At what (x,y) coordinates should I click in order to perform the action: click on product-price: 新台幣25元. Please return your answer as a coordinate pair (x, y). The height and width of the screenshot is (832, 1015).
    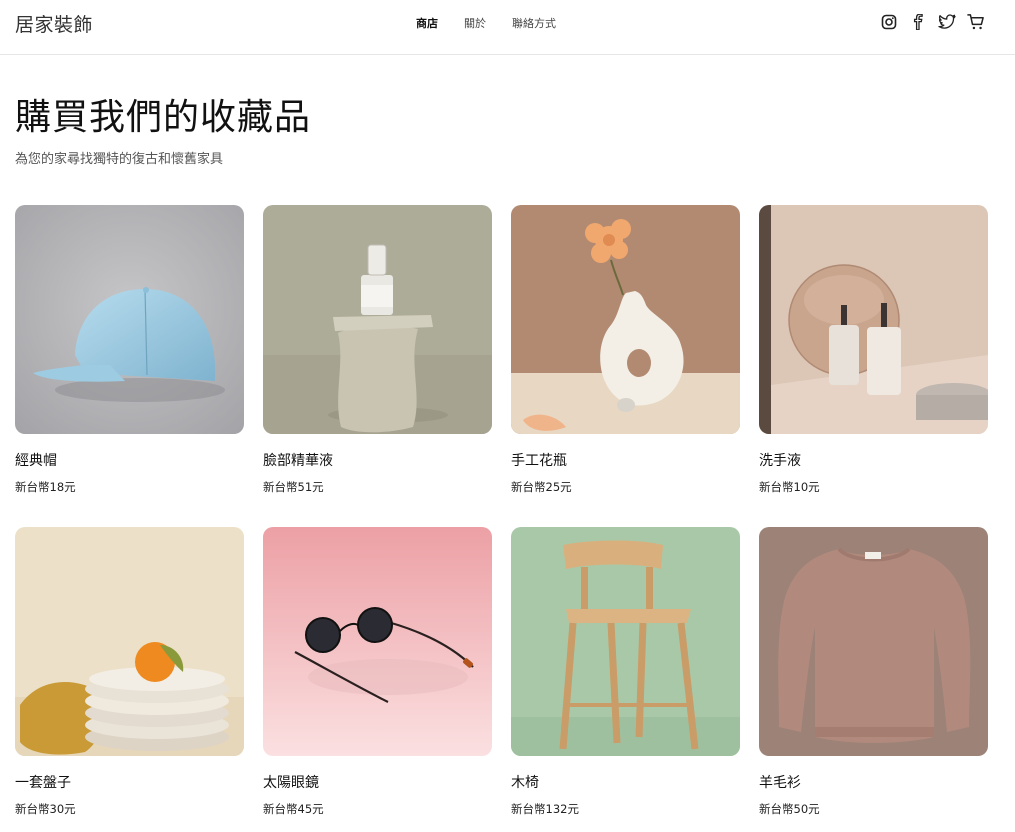
    Looking at the image, I should click on (541, 487).